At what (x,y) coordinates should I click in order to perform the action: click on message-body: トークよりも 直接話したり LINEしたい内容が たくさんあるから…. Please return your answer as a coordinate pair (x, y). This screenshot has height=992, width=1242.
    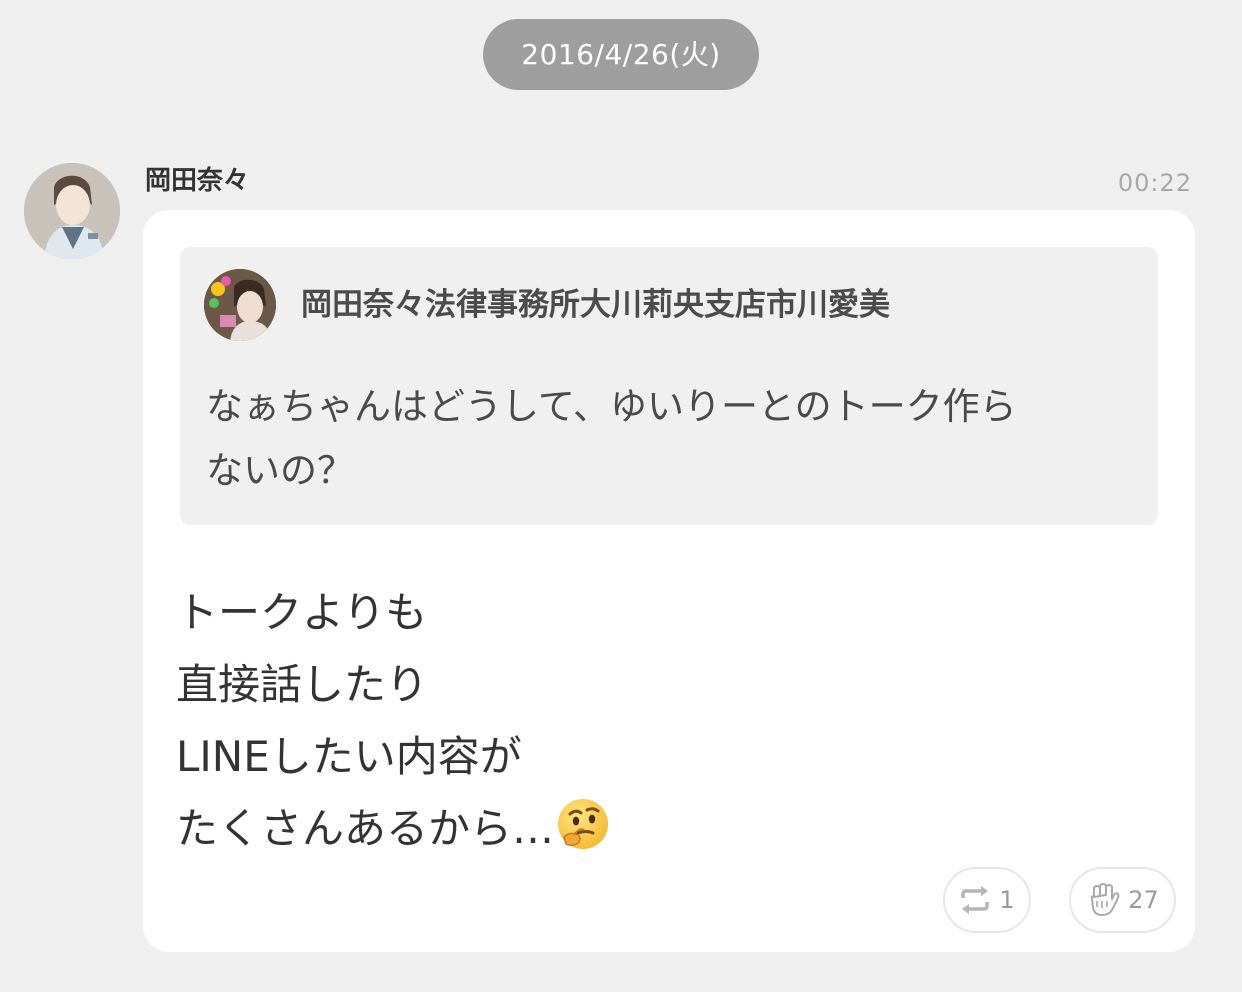
    Looking at the image, I should click on (393, 725).